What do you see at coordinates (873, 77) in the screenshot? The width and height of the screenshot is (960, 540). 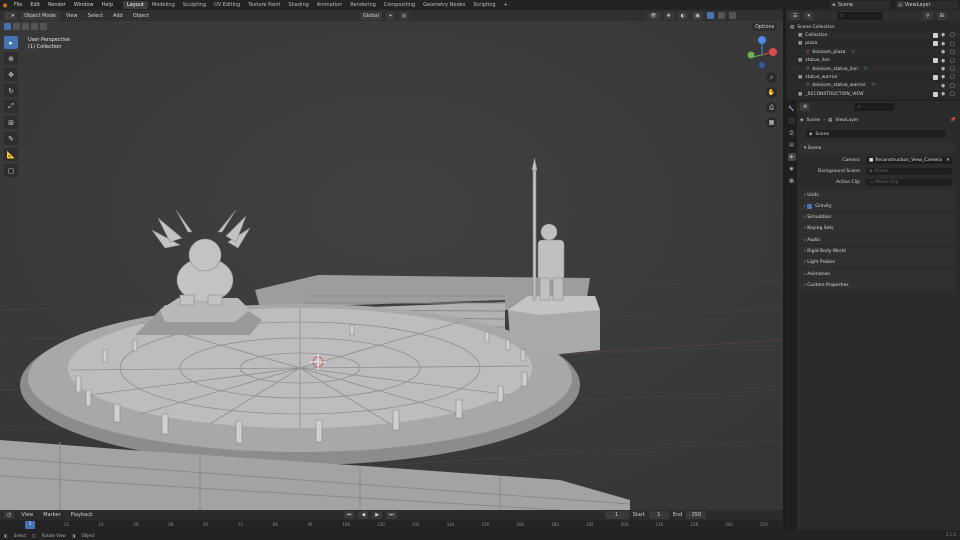 I see `outliner-row: ▦ statue_warrior ◉ ▢` at bounding box center [873, 77].